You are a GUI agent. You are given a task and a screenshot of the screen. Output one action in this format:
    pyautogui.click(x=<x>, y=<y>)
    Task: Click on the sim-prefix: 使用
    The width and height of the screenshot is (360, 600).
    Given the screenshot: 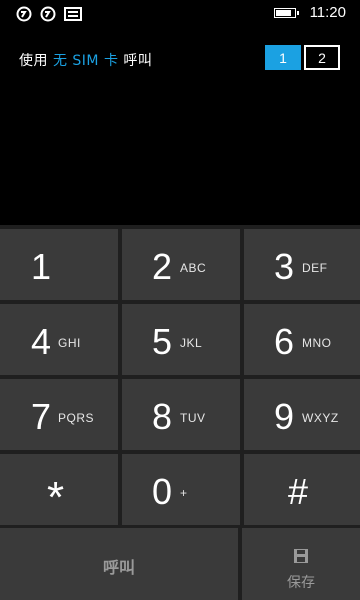 What is the action you would take?
    pyautogui.click(x=33, y=61)
    